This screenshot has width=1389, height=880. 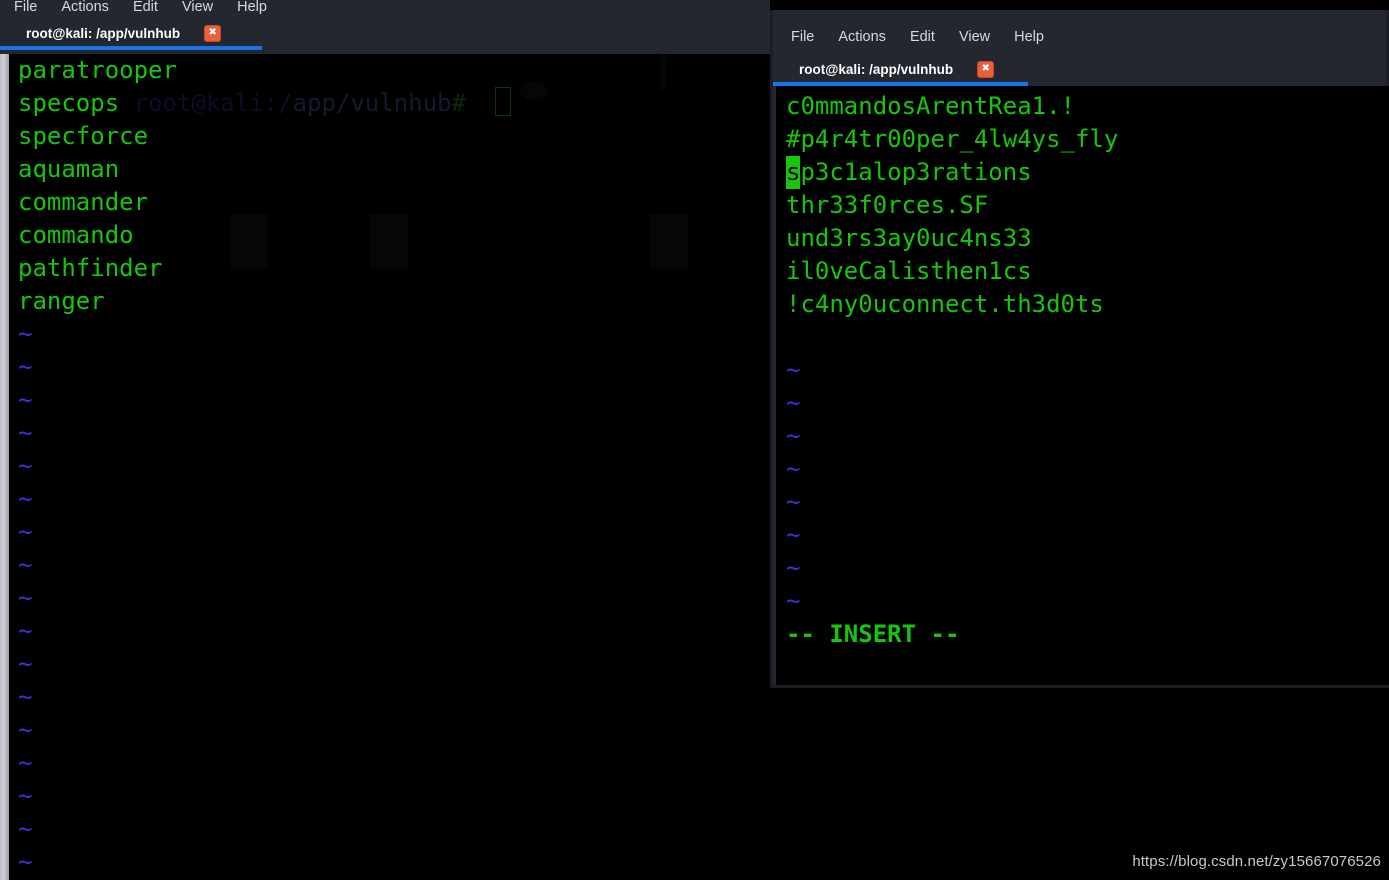 What do you see at coordinates (83, 136) in the screenshot?
I see `terminal-line: specforce` at bounding box center [83, 136].